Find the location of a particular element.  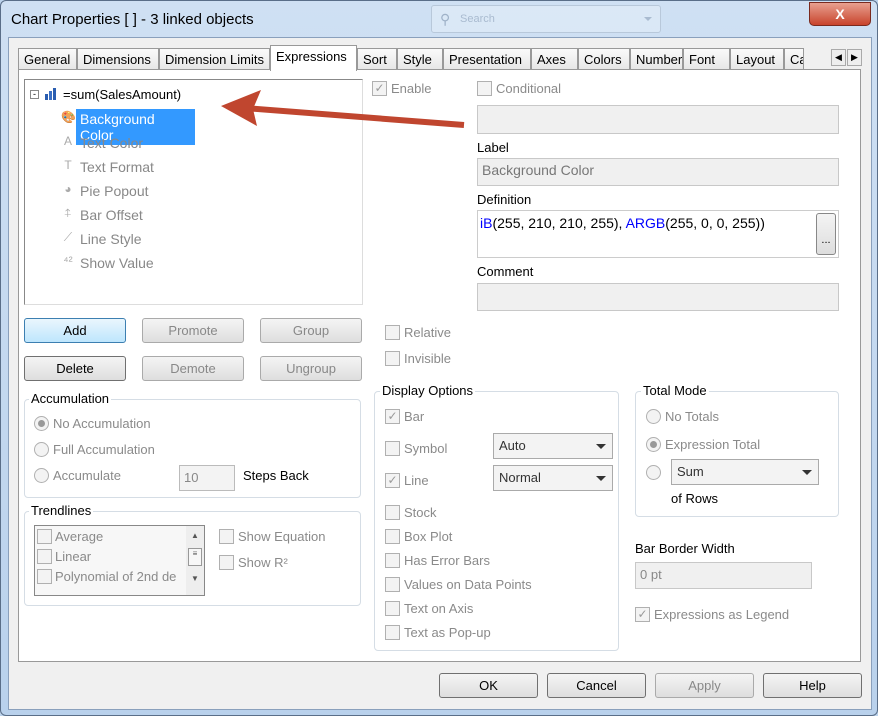

no-totals-radio is located at coordinates (653, 416).